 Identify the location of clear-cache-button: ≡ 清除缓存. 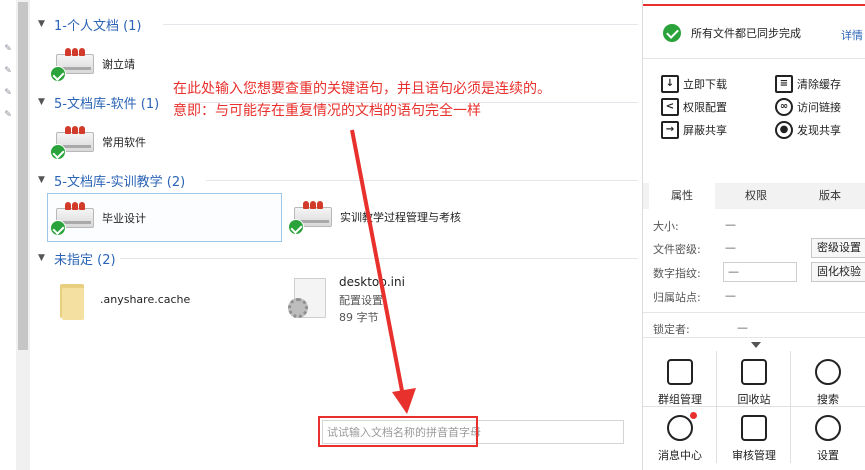
(808, 84).